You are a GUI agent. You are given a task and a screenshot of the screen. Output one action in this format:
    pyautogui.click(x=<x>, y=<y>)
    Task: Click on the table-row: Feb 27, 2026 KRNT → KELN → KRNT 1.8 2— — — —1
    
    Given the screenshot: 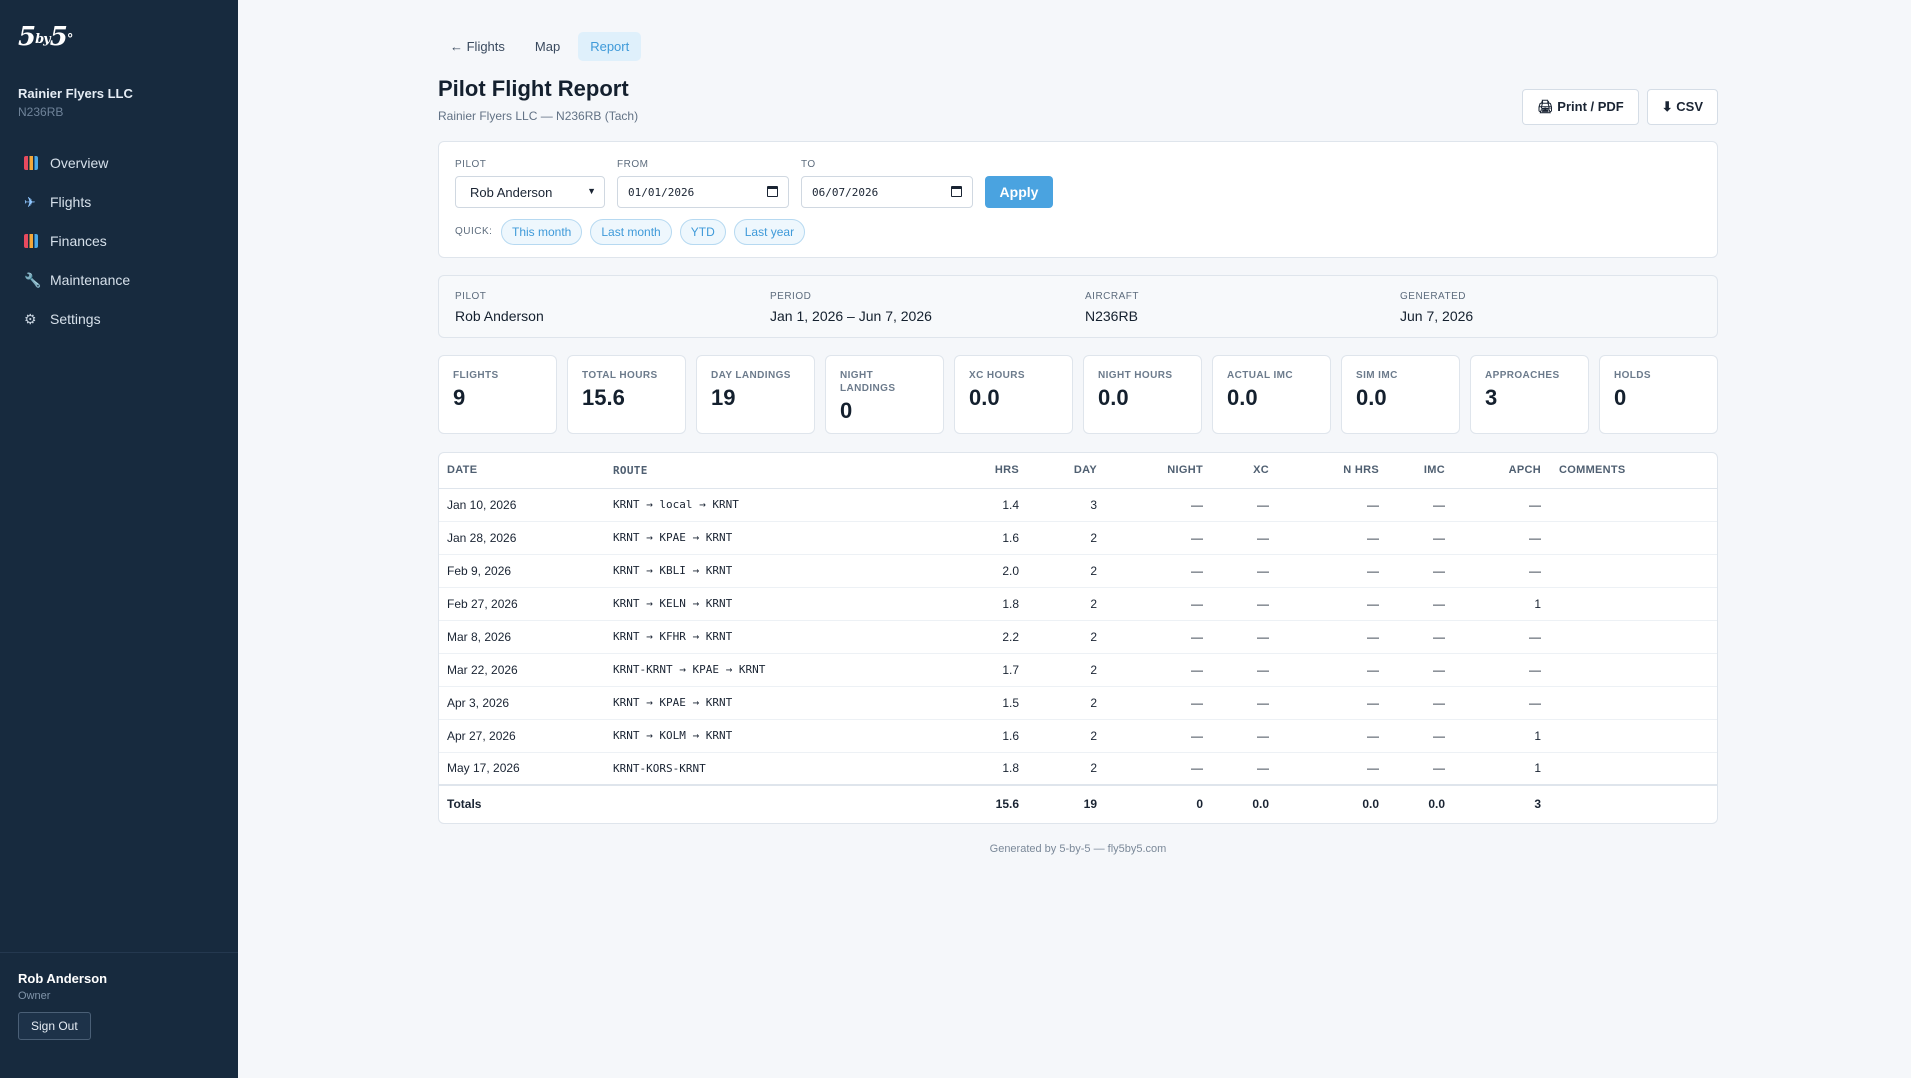 What is the action you would take?
    pyautogui.click(x=1078, y=604)
    